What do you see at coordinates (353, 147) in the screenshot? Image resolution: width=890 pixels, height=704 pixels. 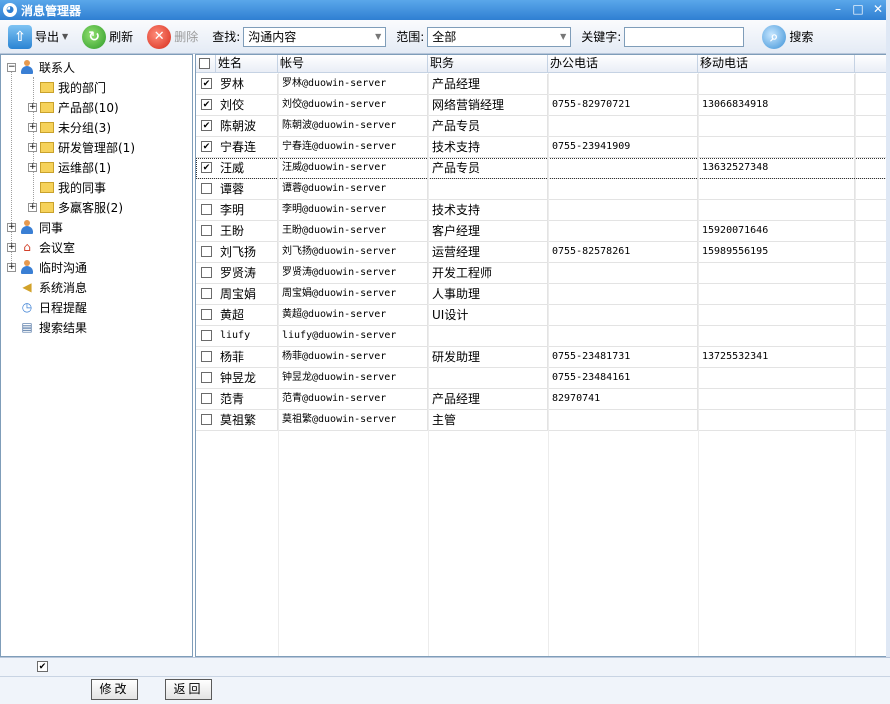 I see `cell-account: 宁春连@duowin-server` at bounding box center [353, 147].